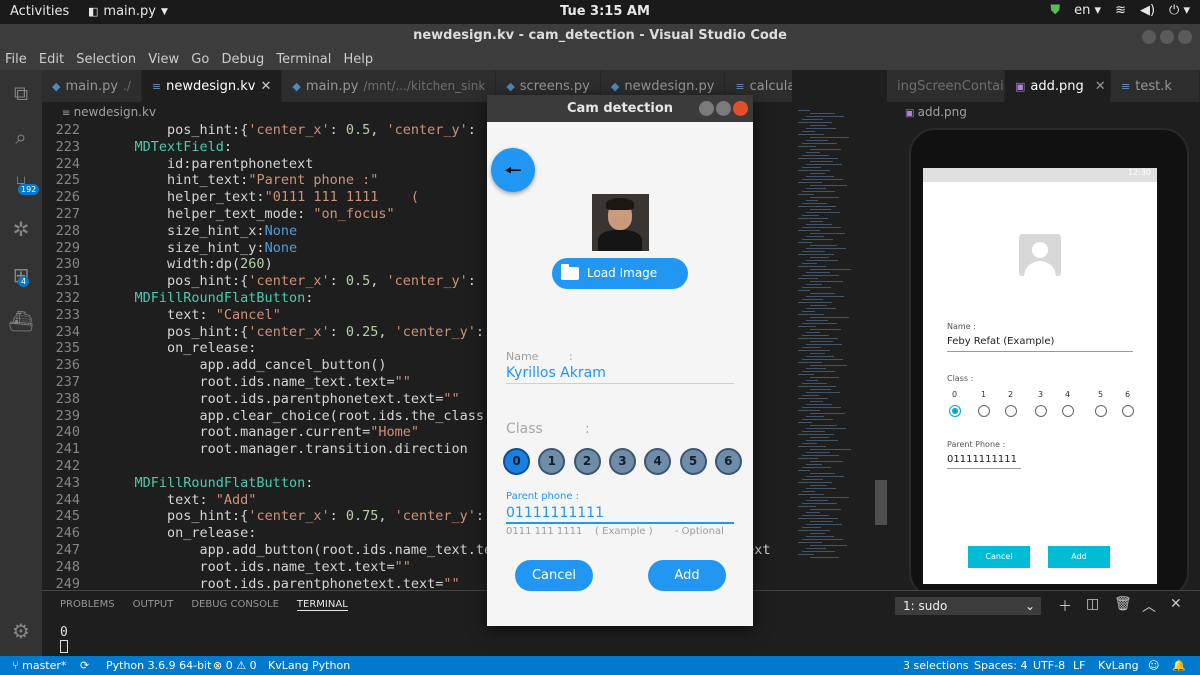  What do you see at coordinates (1120, 10) in the screenshot?
I see `wifi-icon: ≋` at bounding box center [1120, 10].